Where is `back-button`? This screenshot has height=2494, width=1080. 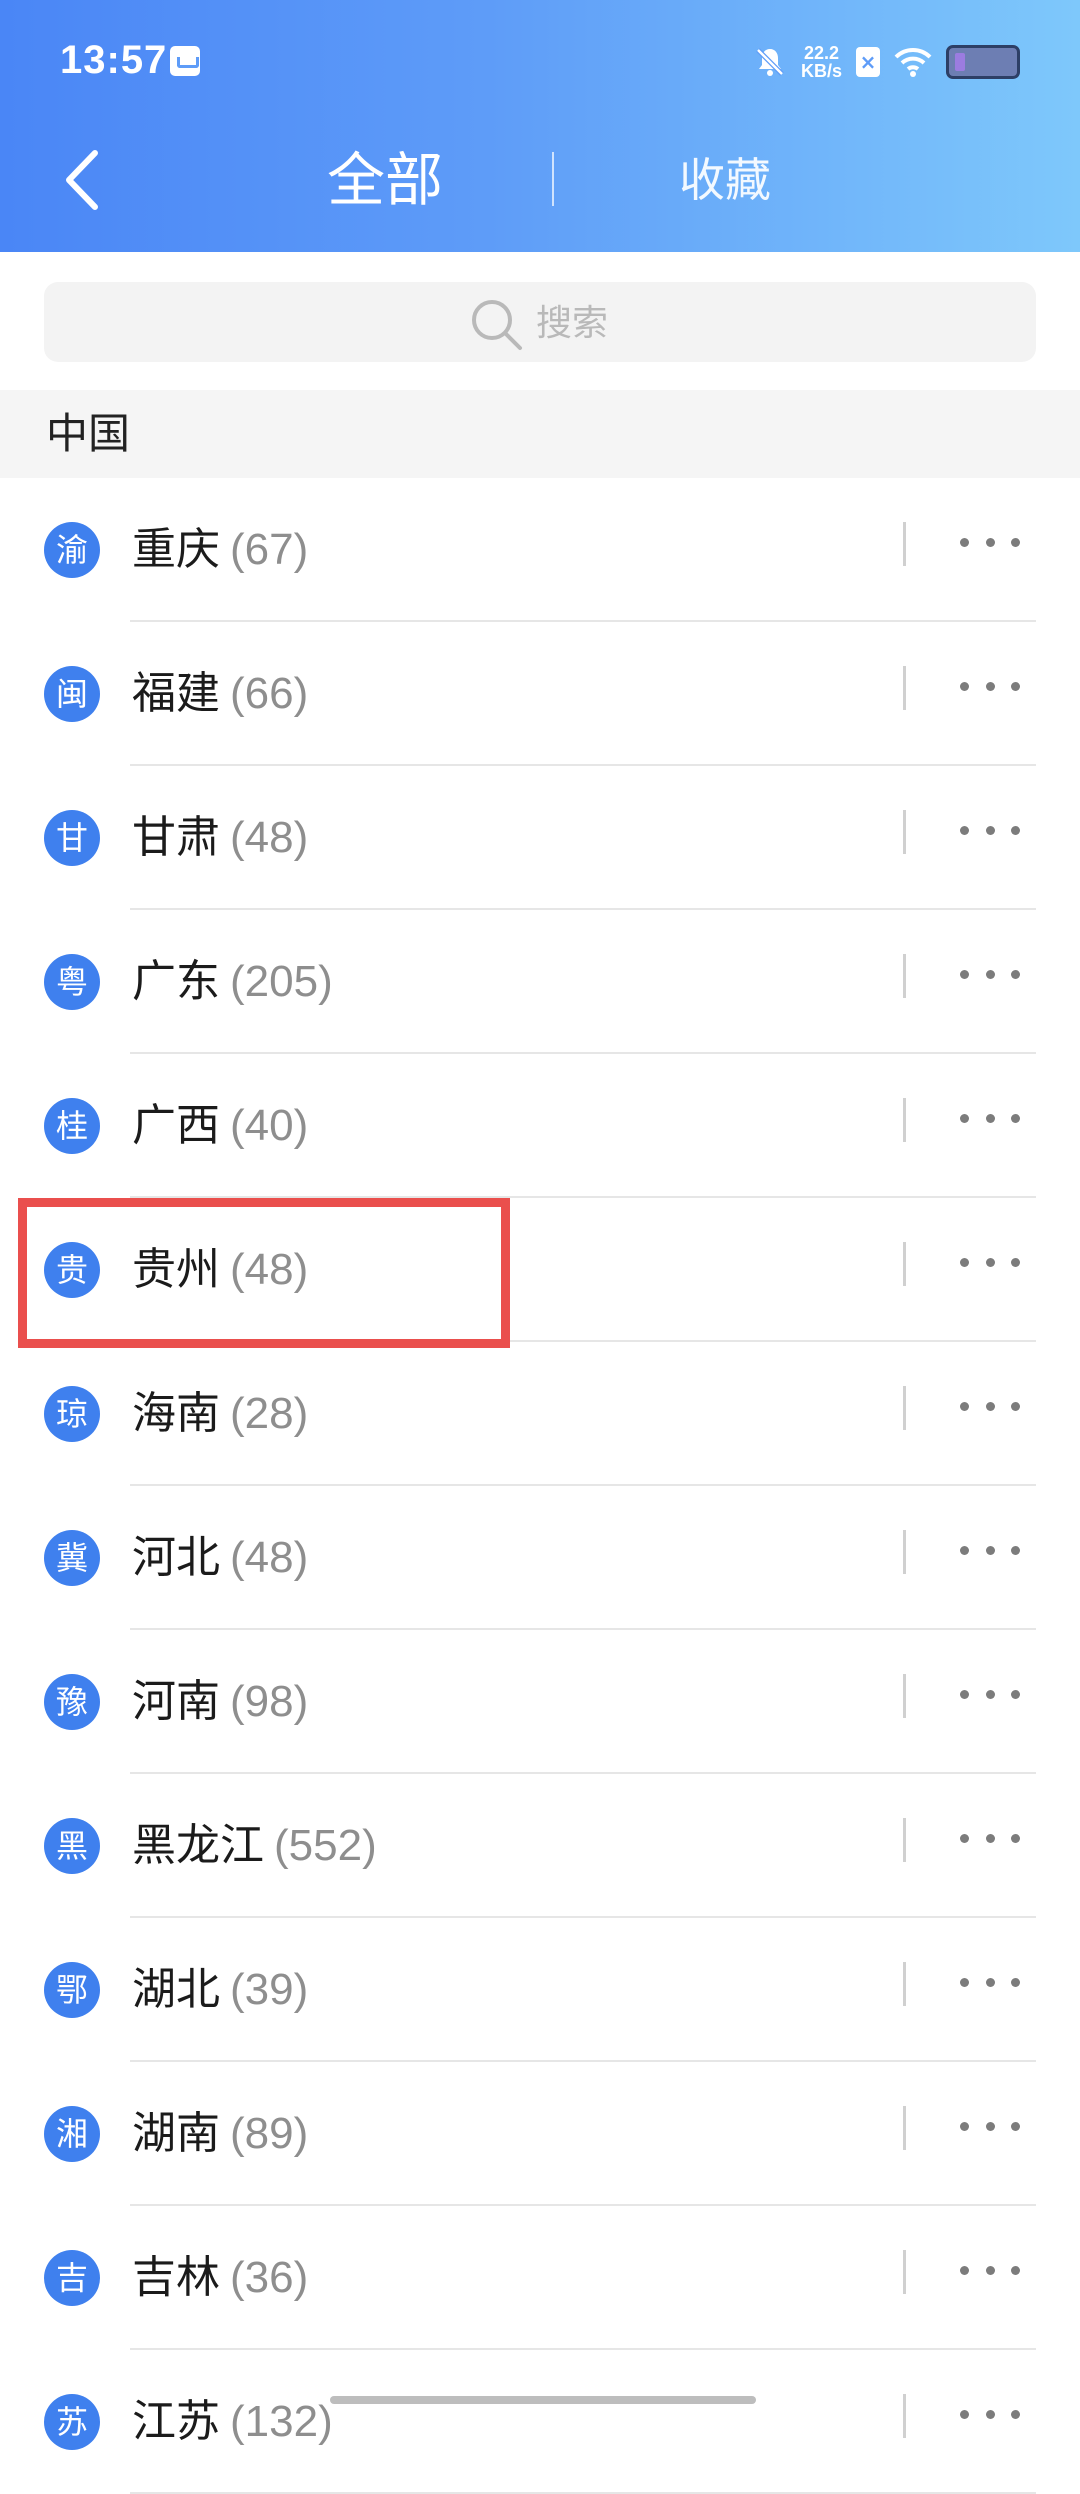 back-button is located at coordinates (85, 180).